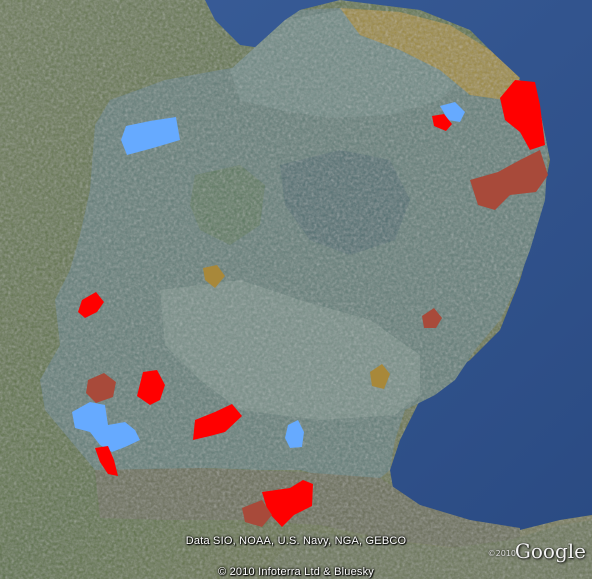 This screenshot has width=592, height=579. I want to click on map-data-attribution: Data SIO, NOAA, U.S. Navy, NGA, GEBCO, so click(296, 541).